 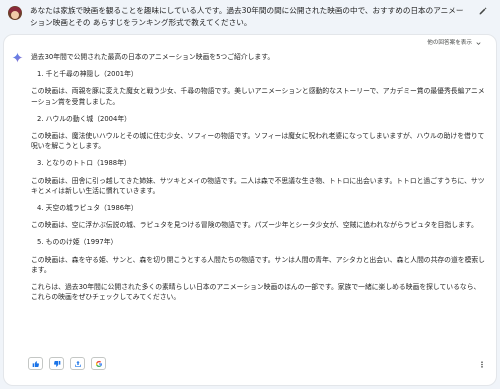 I want to click on ranking-item-heading: 2. ハウルの動く城（2004年）, so click(x=84, y=118).